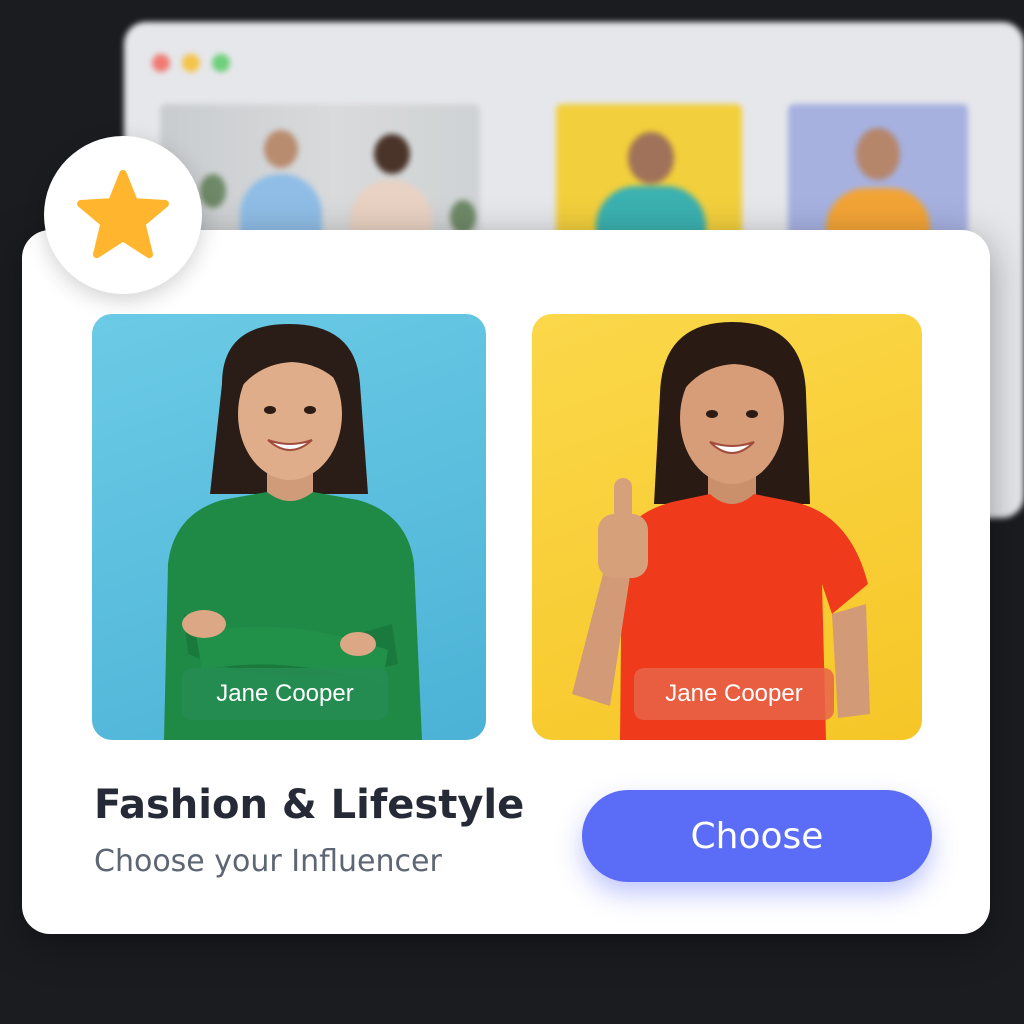 This screenshot has height=1024, width=1024. I want to click on choose-button: Choose, so click(757, 836).